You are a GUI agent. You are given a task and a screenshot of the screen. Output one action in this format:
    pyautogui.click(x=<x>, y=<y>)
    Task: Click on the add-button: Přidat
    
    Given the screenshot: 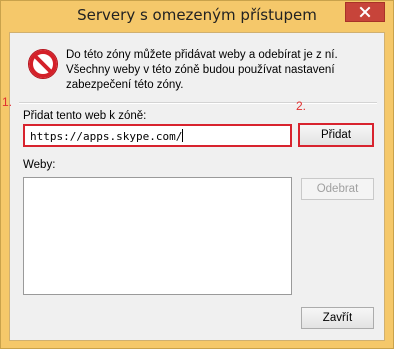 What is the action you would take?
    pyautogui.click(x=336, y=135)
    